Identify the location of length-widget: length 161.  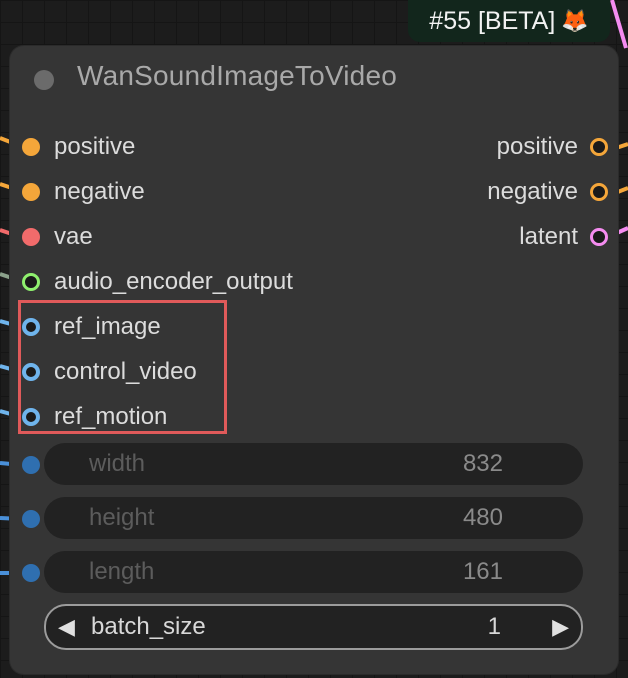
(313, 572).